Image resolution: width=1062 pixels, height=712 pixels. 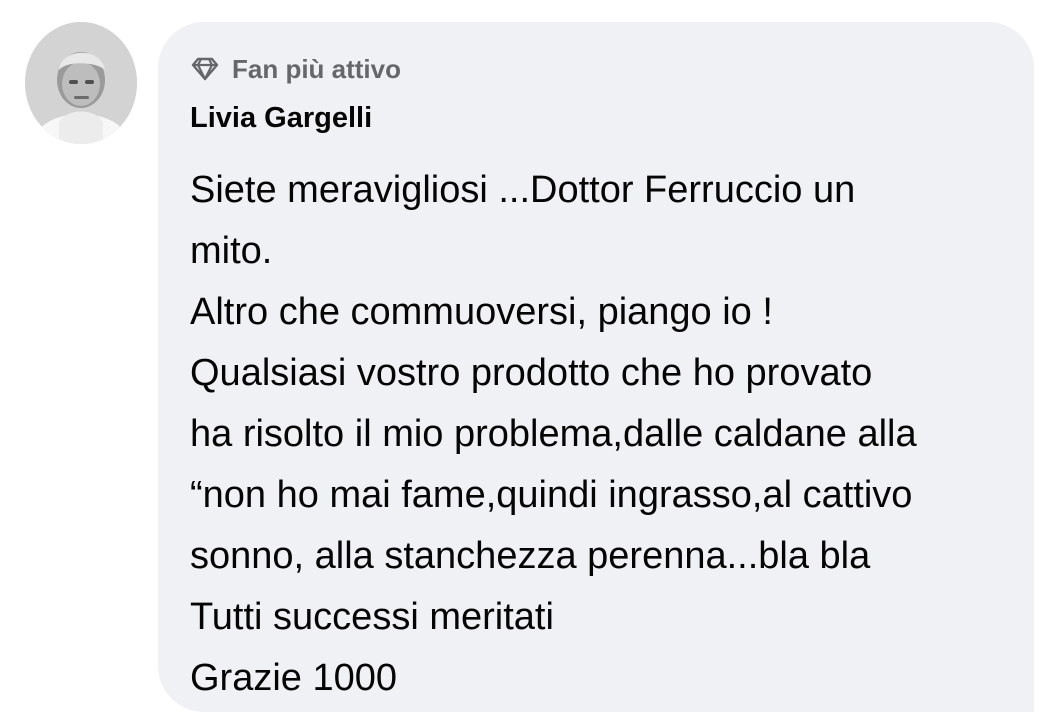 What do you see at coordinates (316, 68) in the screenshot?
I see `badge-label: Fan più attivo` at bounding box center [316, 68].